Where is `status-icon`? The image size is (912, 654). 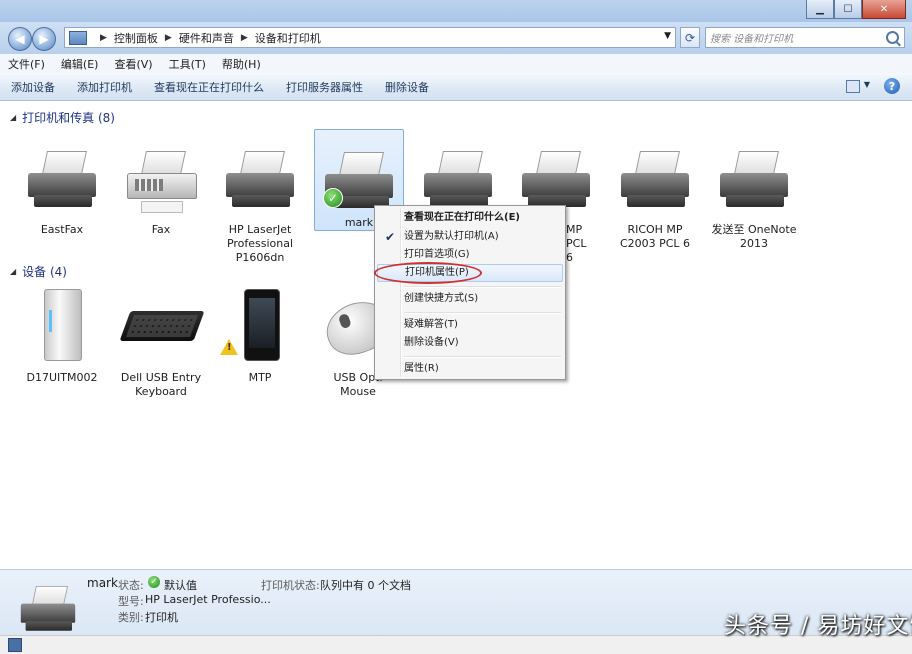 status-icon is located at coordinates (15, 645).